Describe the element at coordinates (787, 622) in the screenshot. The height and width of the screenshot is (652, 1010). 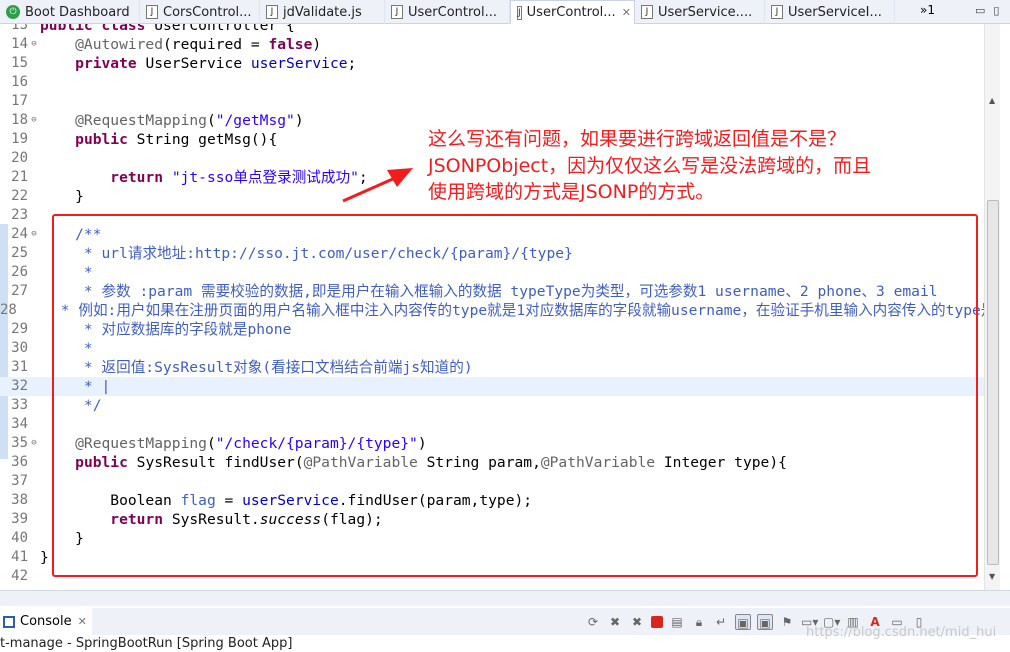
I see `pin-console-icon: ⚑` at that location.